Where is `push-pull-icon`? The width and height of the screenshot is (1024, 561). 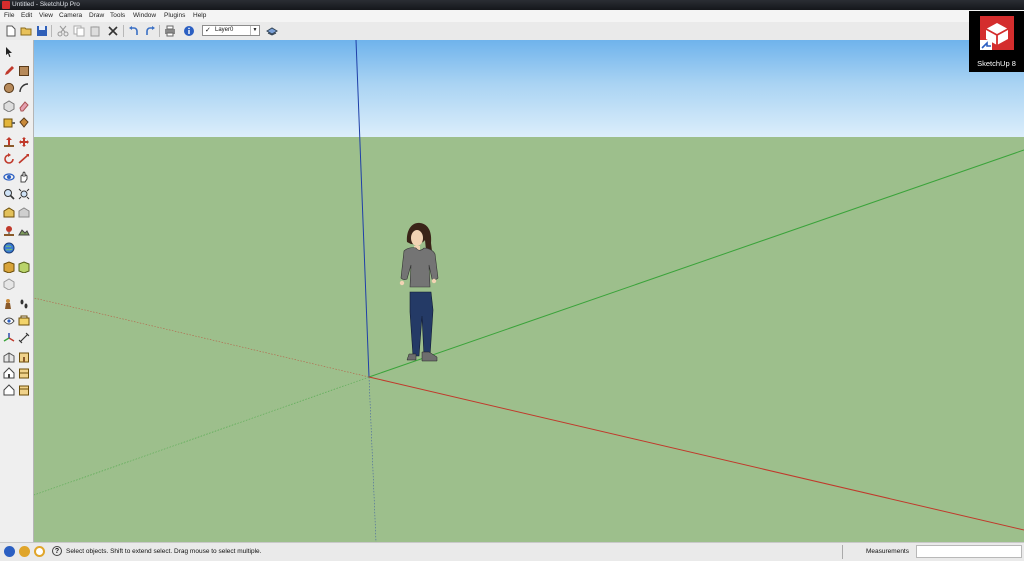 push-pull-icon is located at coordinates (9, 142).